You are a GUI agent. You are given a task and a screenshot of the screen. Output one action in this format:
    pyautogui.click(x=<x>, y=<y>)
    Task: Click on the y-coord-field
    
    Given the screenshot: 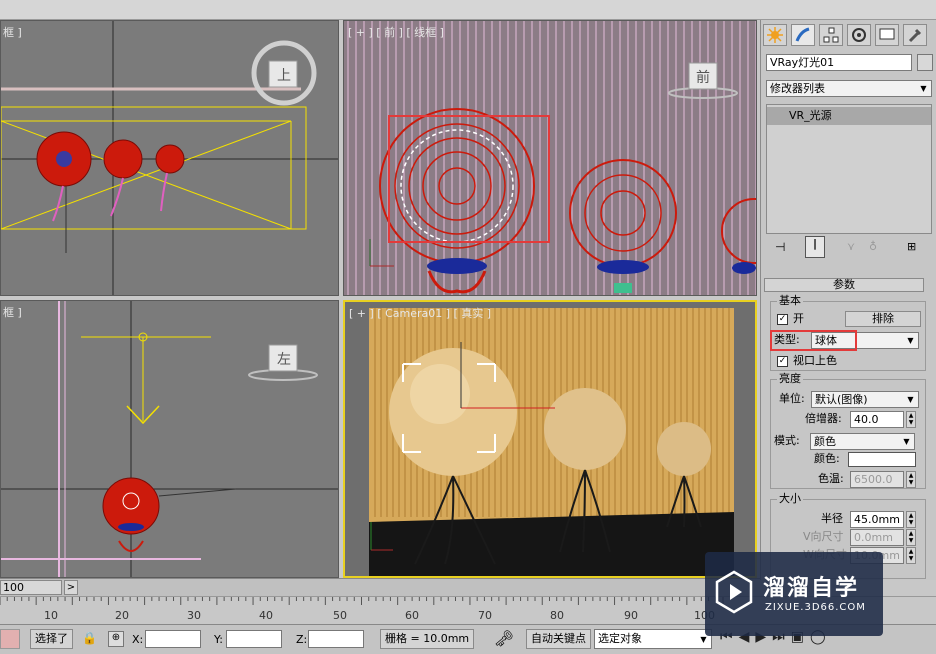 What is the action you would take?
    pyautogui.click(x=254, y=639)
    